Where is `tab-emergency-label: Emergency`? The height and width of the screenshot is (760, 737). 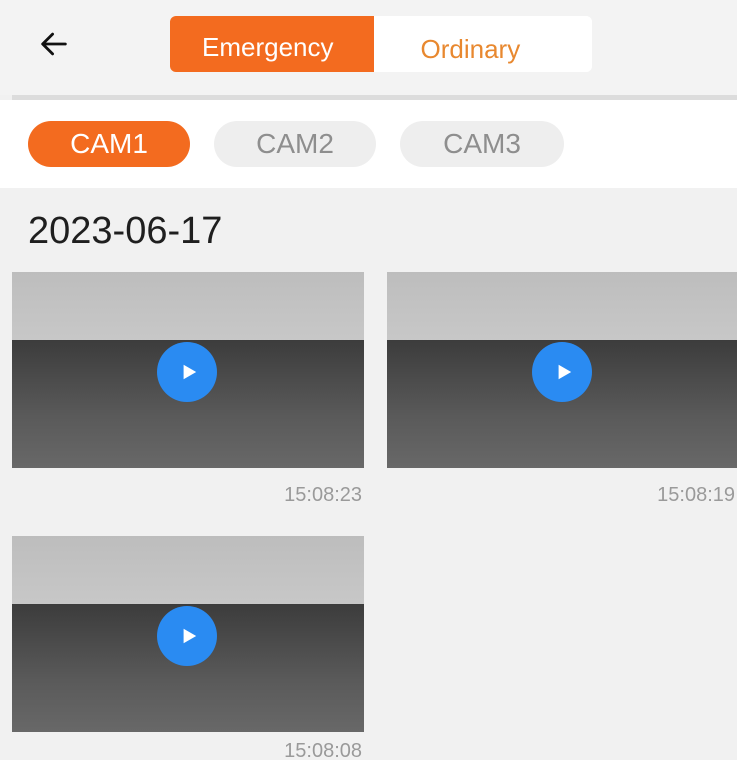 tab-emergency-label: Emergency is located at coordinates (268, 47).